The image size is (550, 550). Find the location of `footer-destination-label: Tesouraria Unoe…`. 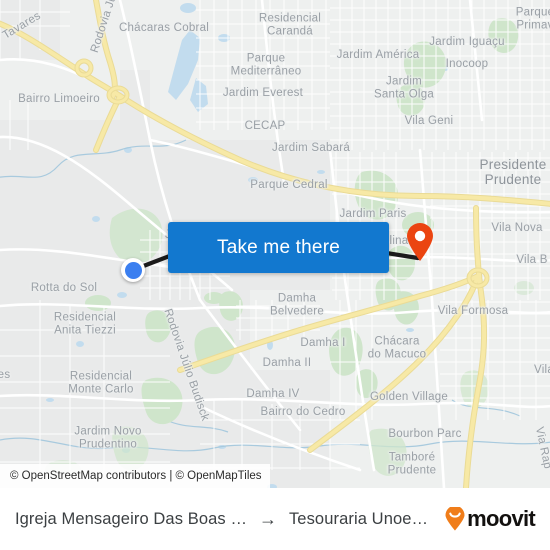

footer-destination-label: Tesouraria Unoe… is located at coordinates (358, 519).